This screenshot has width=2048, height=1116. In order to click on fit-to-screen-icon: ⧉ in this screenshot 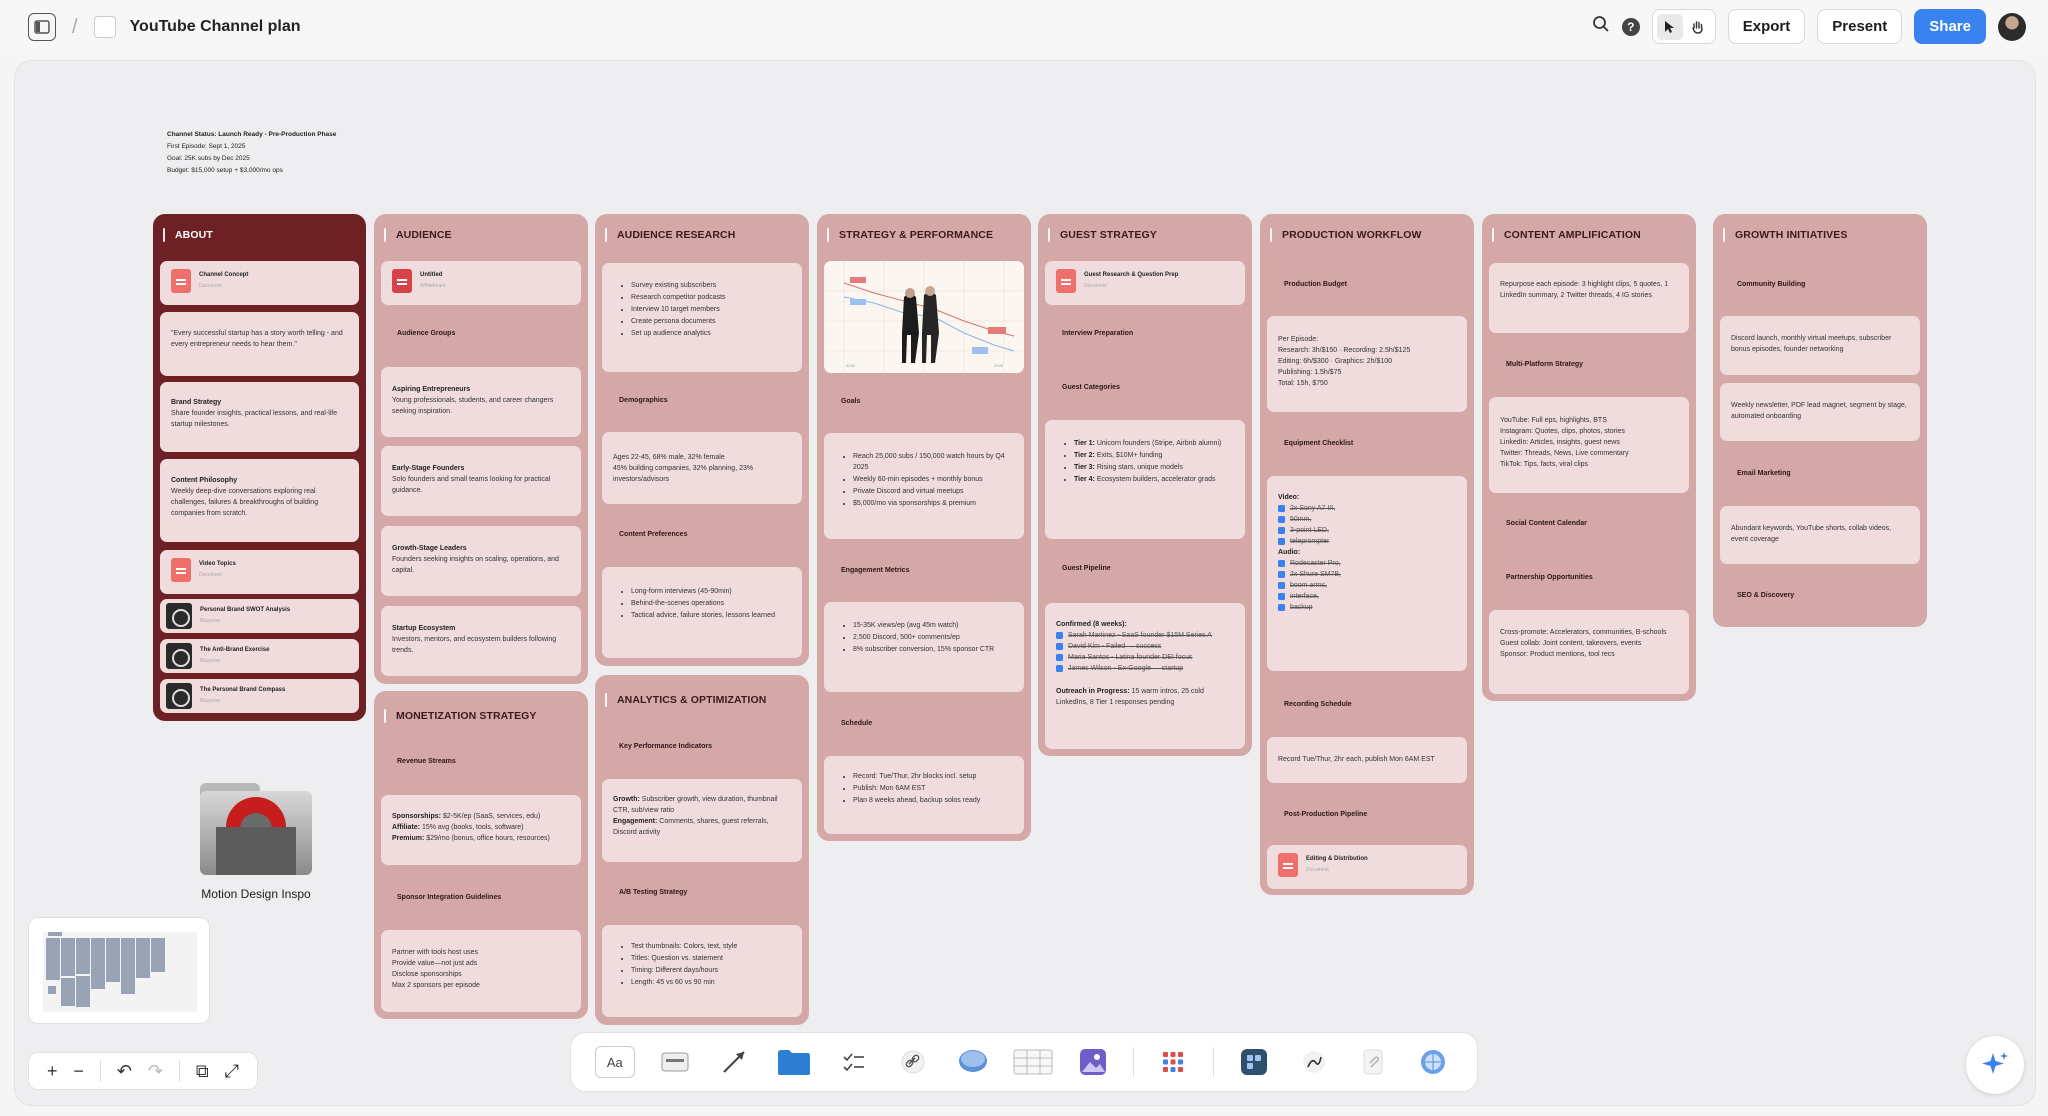, I will do `click(202, 1071)`.